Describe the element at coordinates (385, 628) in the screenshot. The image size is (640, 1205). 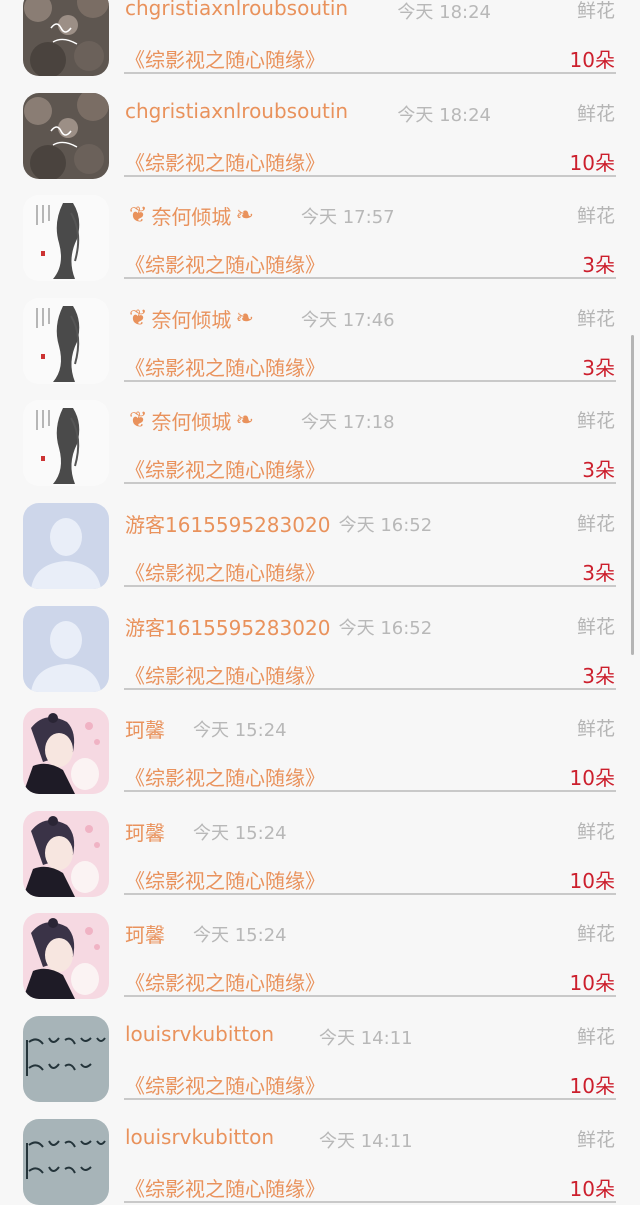
I see `gift-time: 今天 16:52` at that location.